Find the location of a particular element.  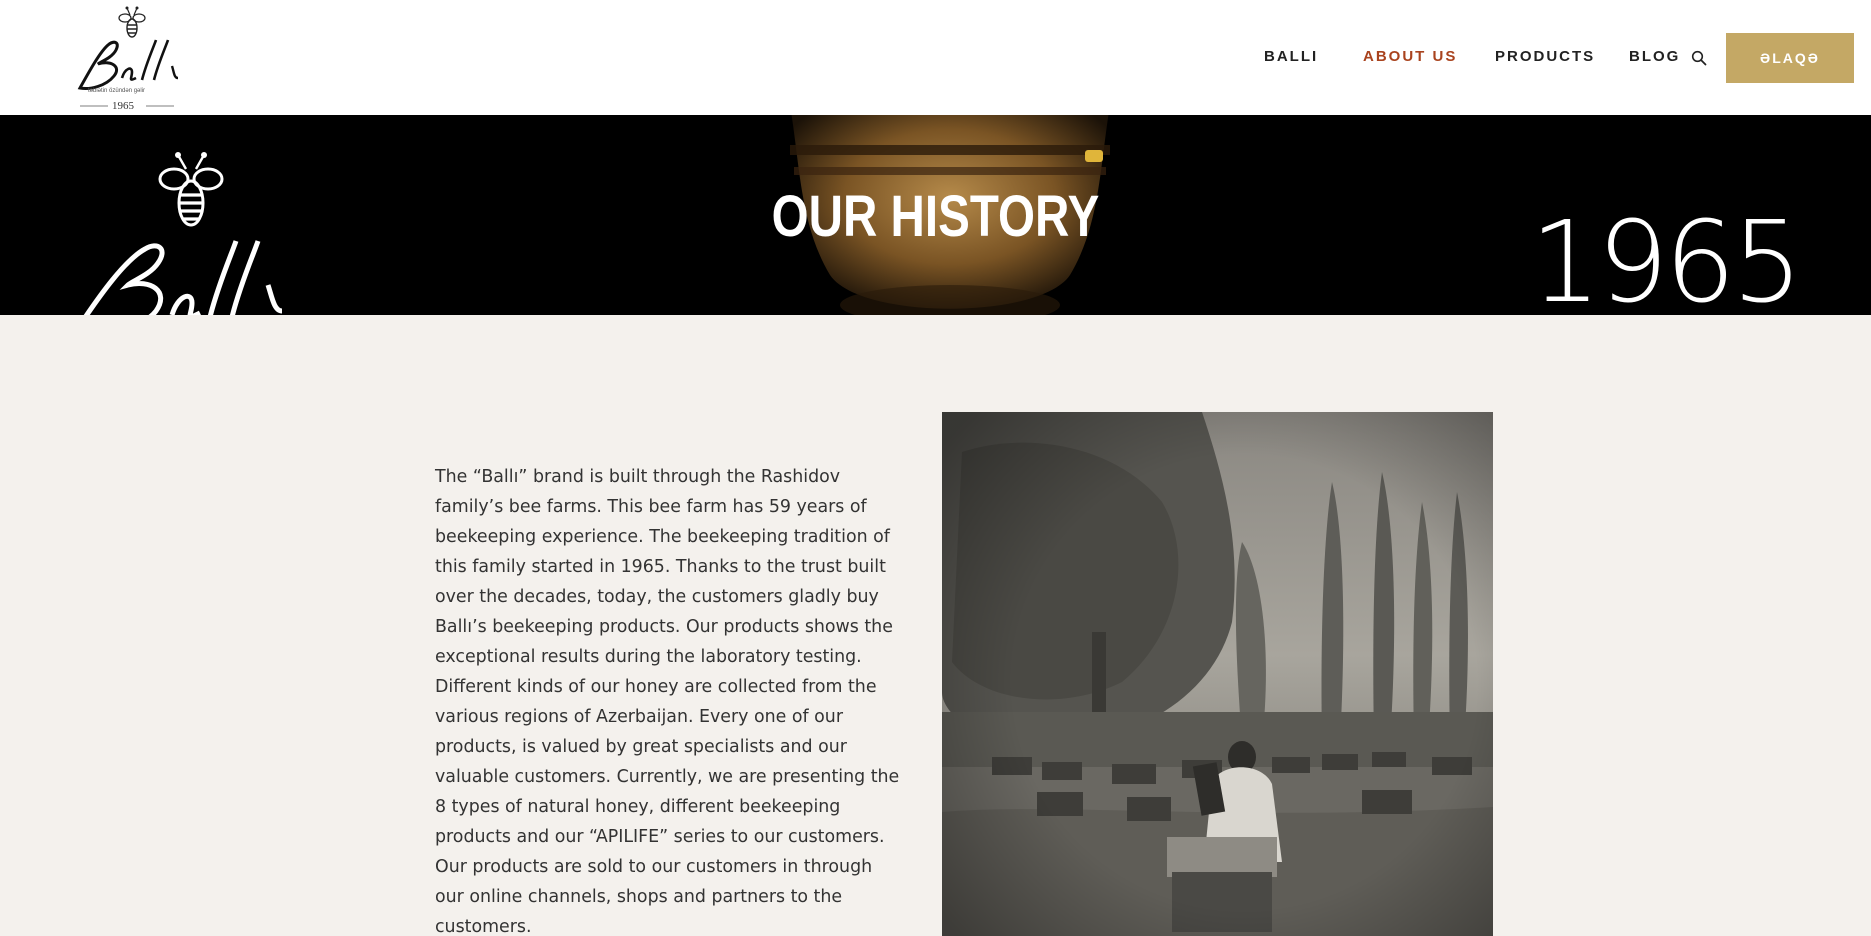

nav-item-about-us: ABOUT US is located at coordinates (1410, 56).